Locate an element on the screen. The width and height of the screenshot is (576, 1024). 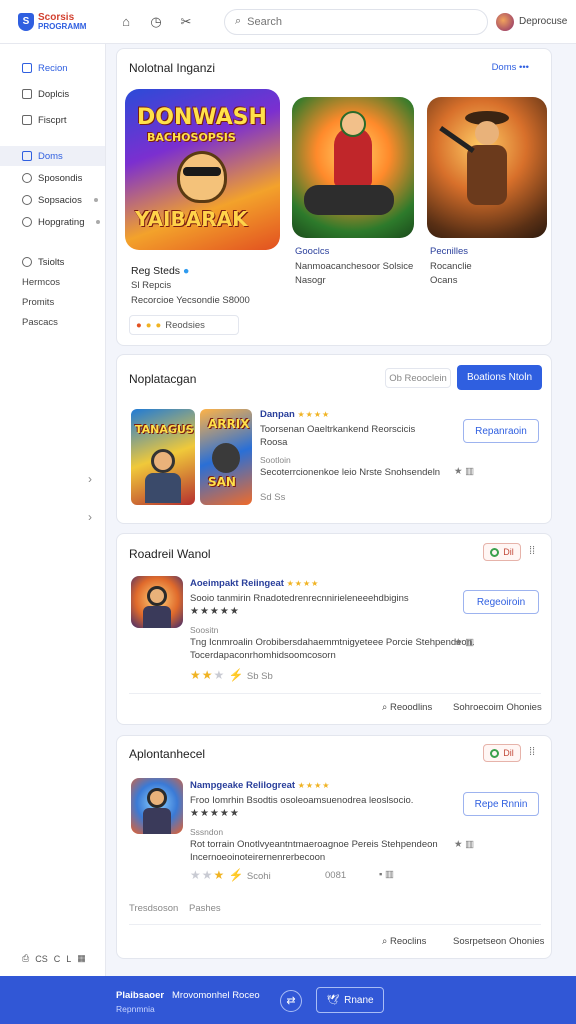
game-title-row: Aoeimpakt Reiingeat ★★★★ is located at coordinates (254, 583).